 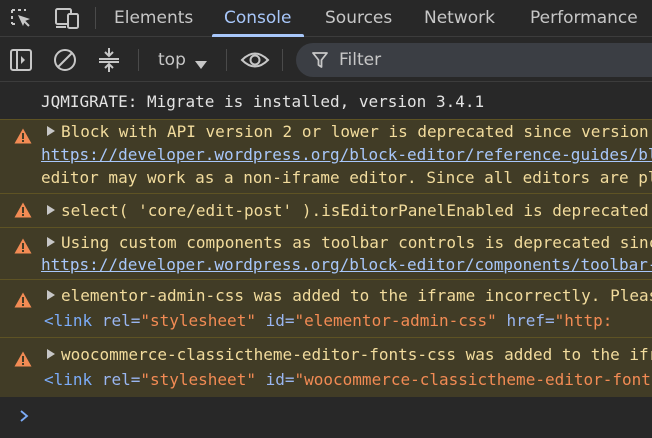 What do you see at coordinates (153, 18) in the screenshot?
I see `tab-elements: Elements` at bounding box center [153, 18].